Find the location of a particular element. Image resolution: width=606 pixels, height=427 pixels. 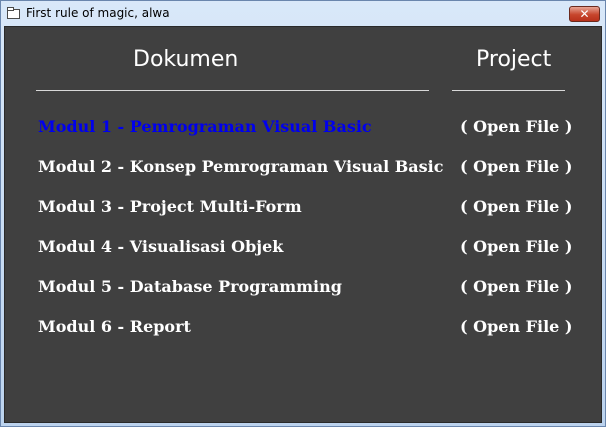

module-link-5: Modul 5 - Database Programming is located at coordinates (190, 286).